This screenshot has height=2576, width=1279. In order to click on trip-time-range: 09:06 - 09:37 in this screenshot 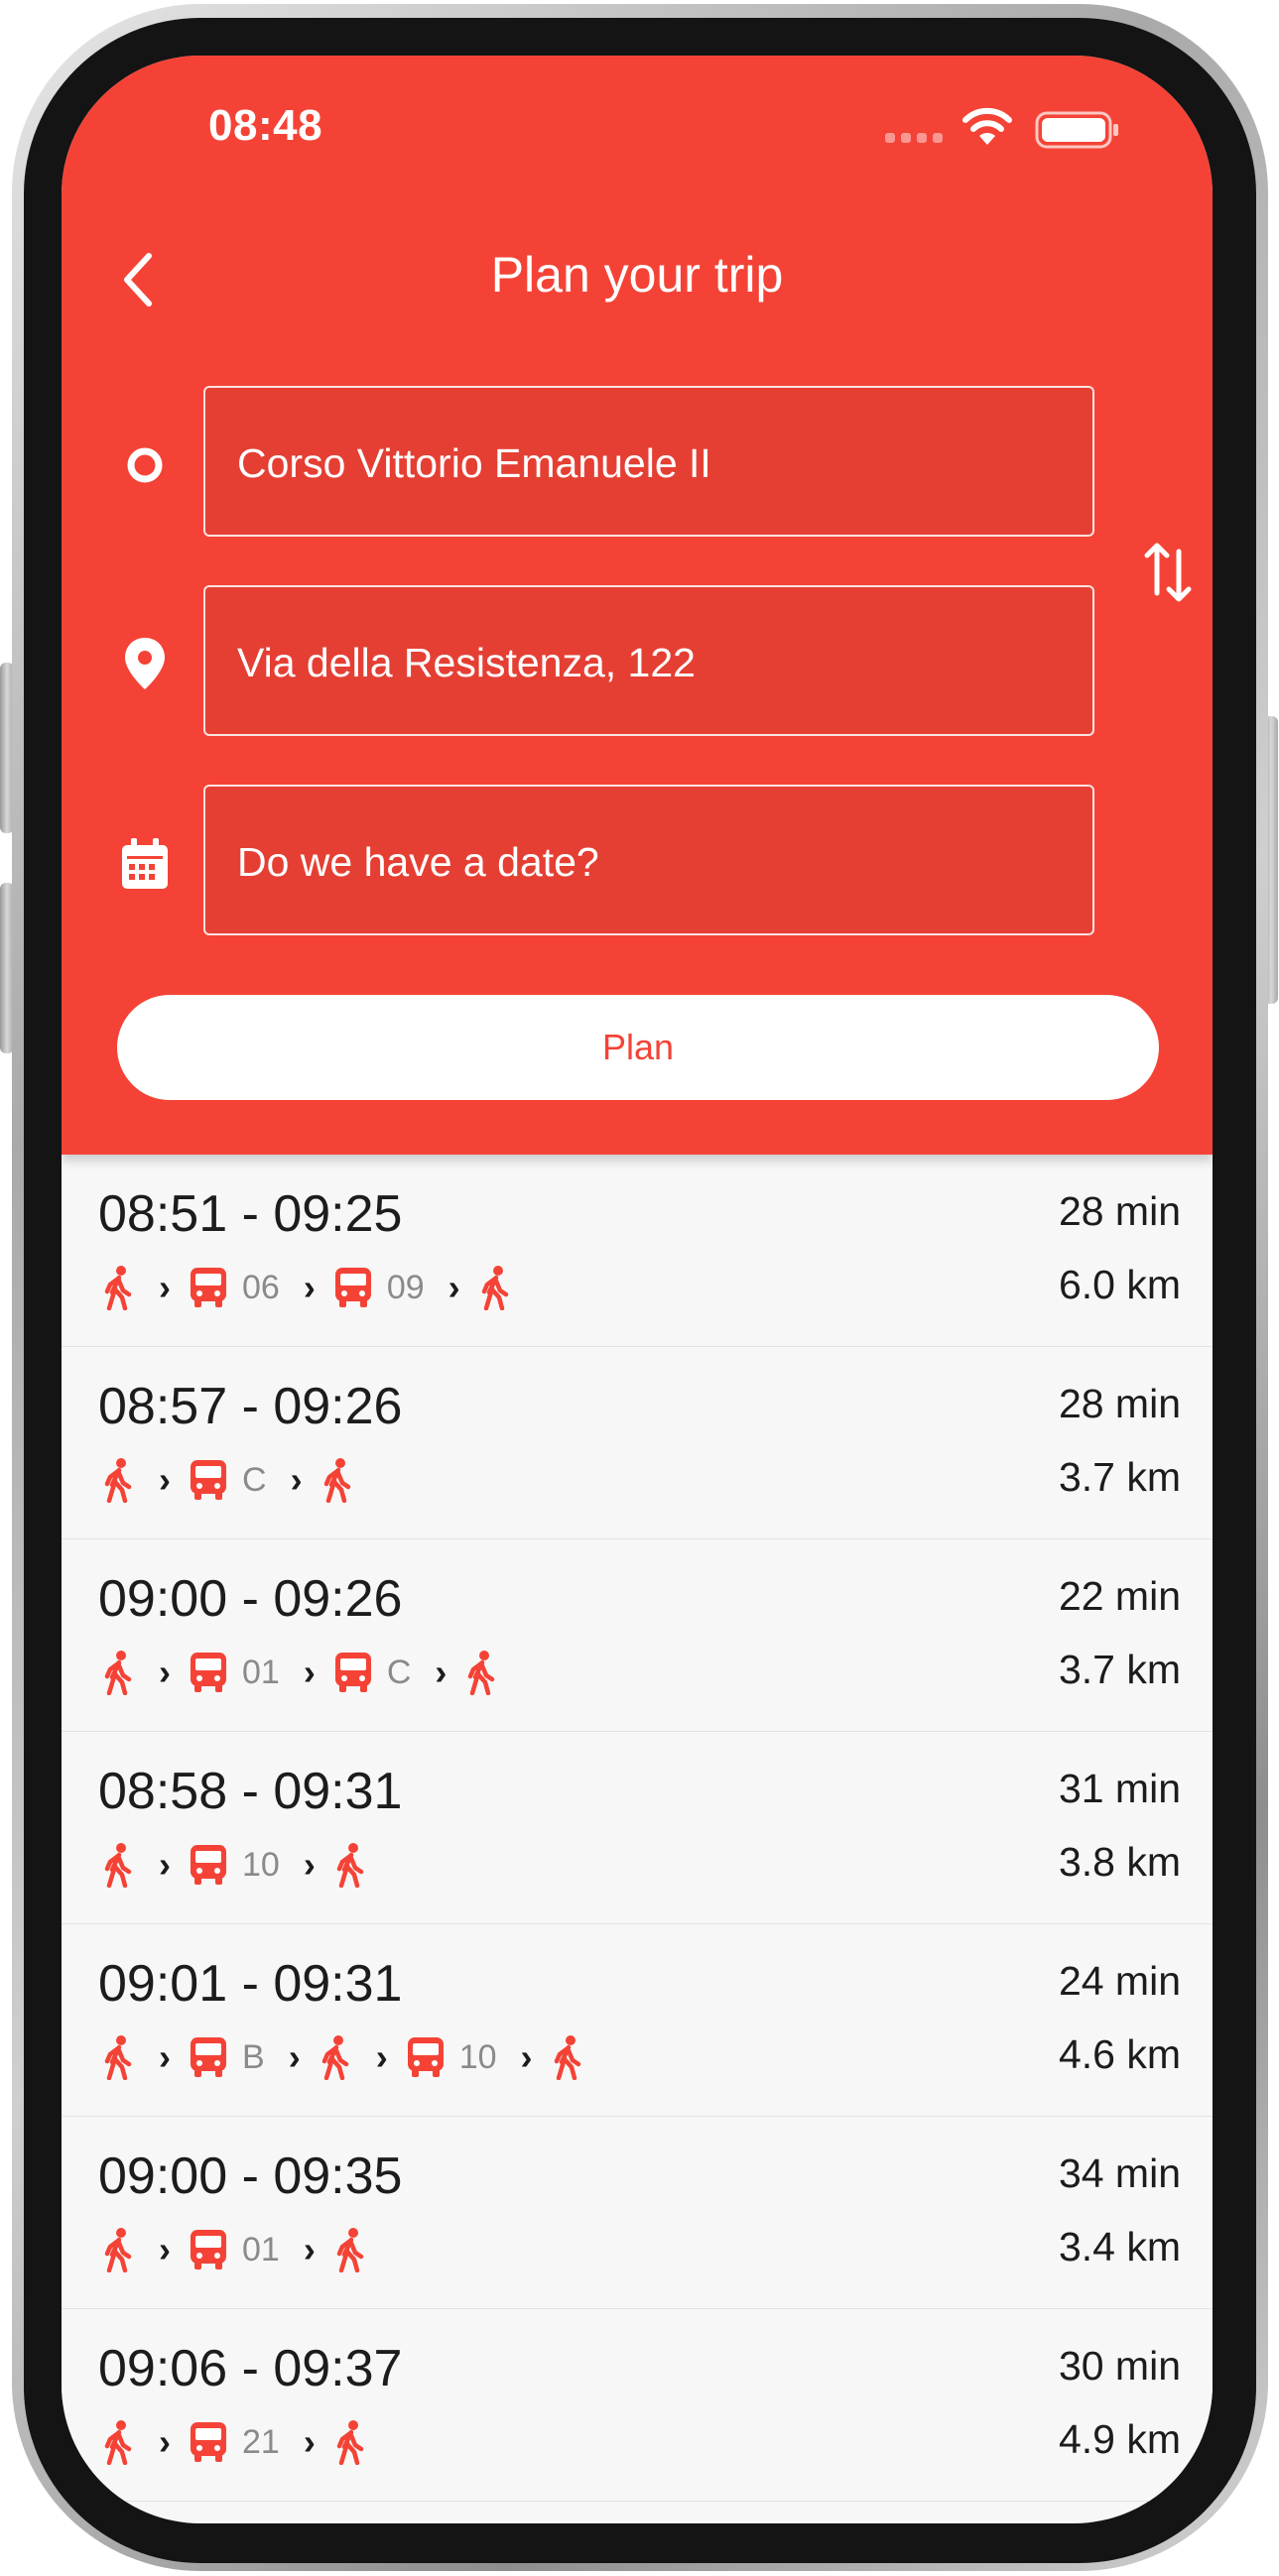, I will do `click(250, 2368)`.